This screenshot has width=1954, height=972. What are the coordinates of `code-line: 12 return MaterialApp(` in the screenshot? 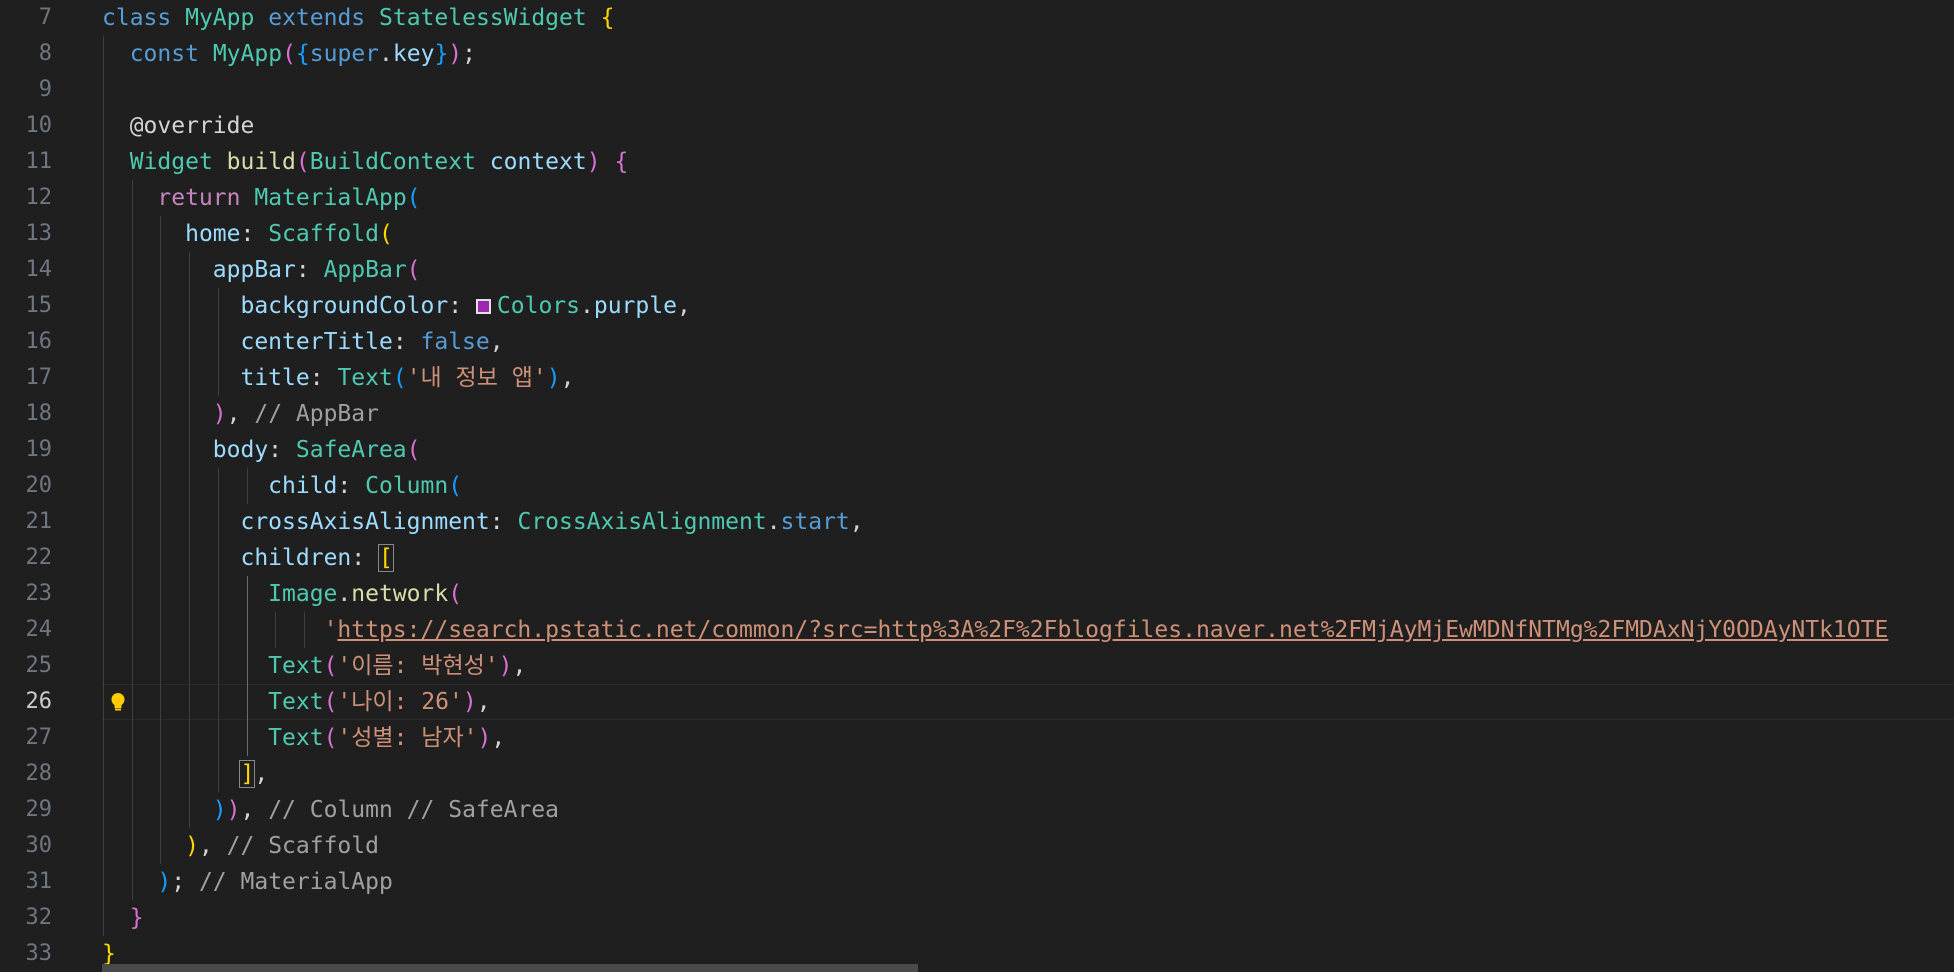 It's located at (977, 198).